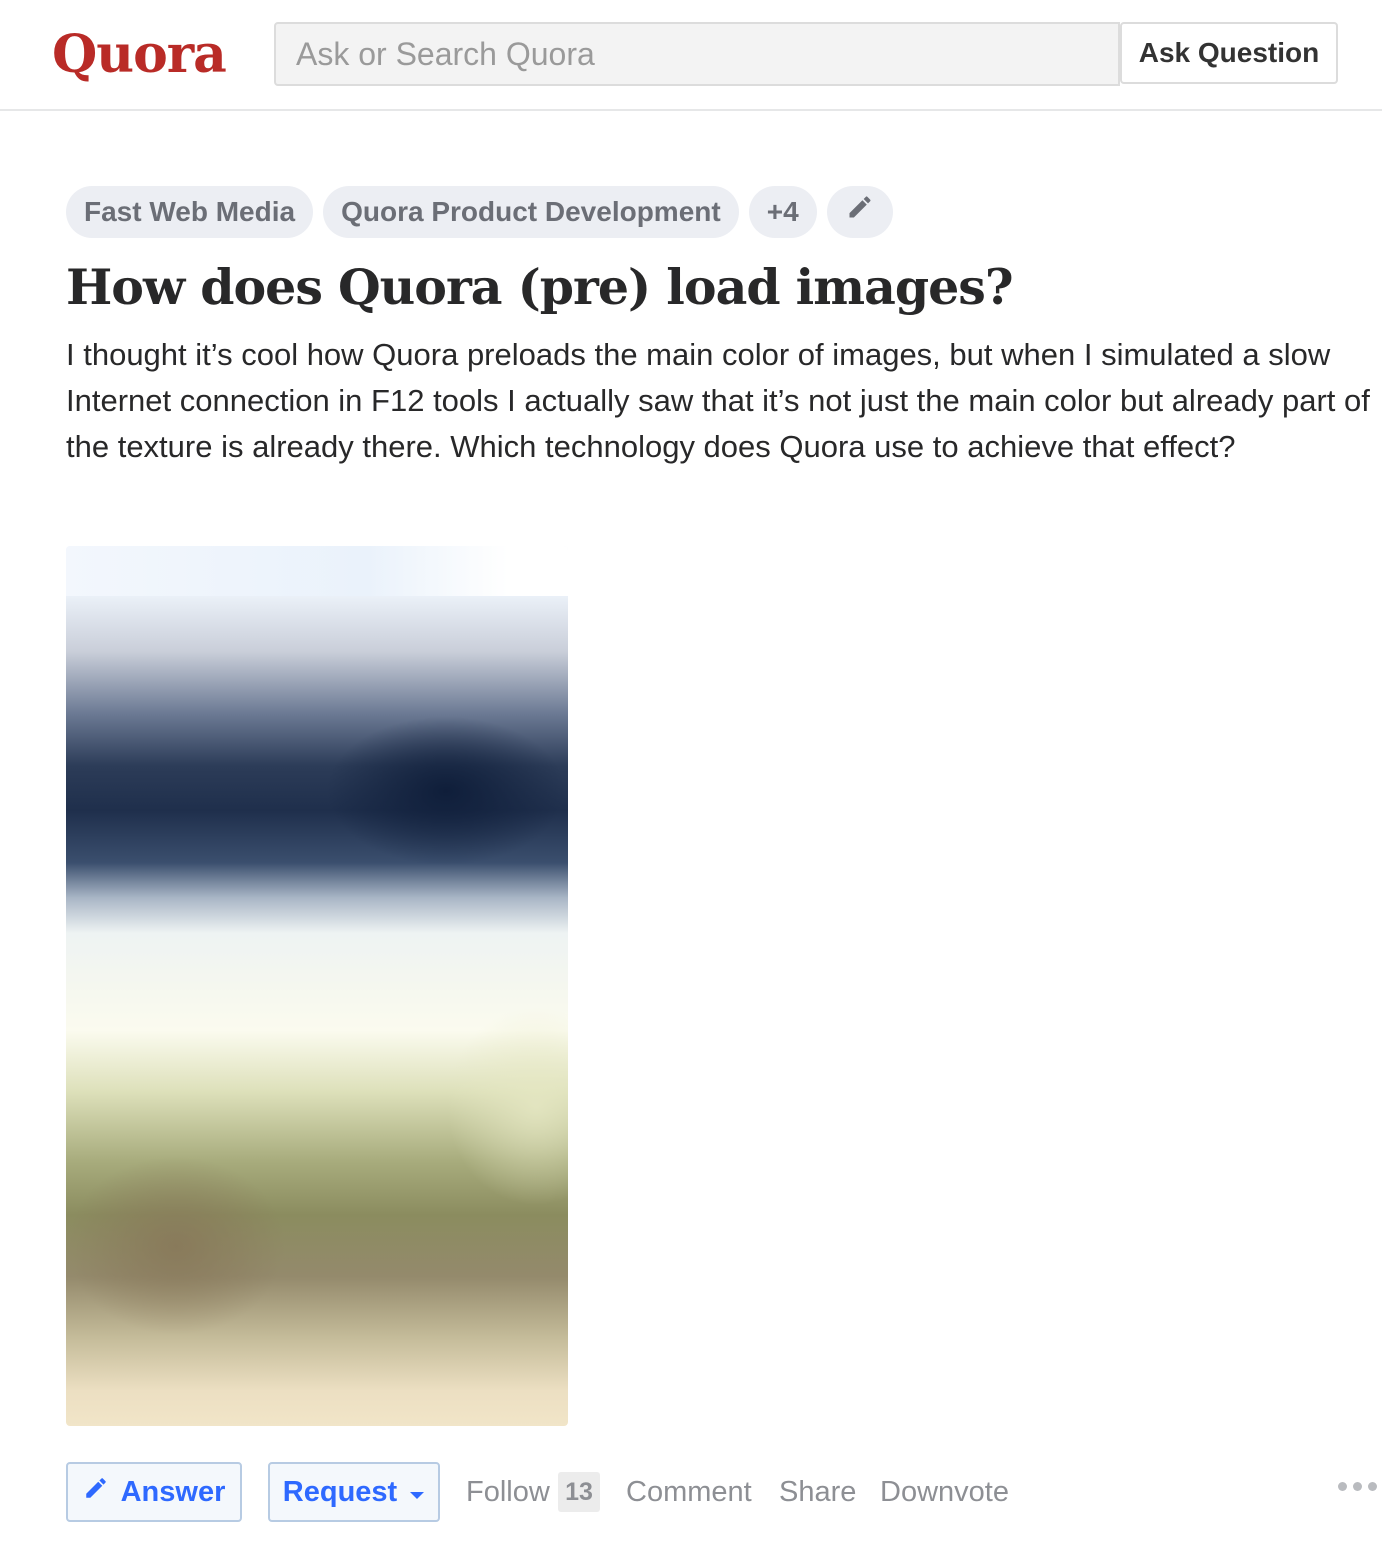 This screenshot has width=1382, height=1548. Describe the element at coordinates (540, 287) in the screenshot. I see `question-title: How does Quora (pre) load images?` at that location.